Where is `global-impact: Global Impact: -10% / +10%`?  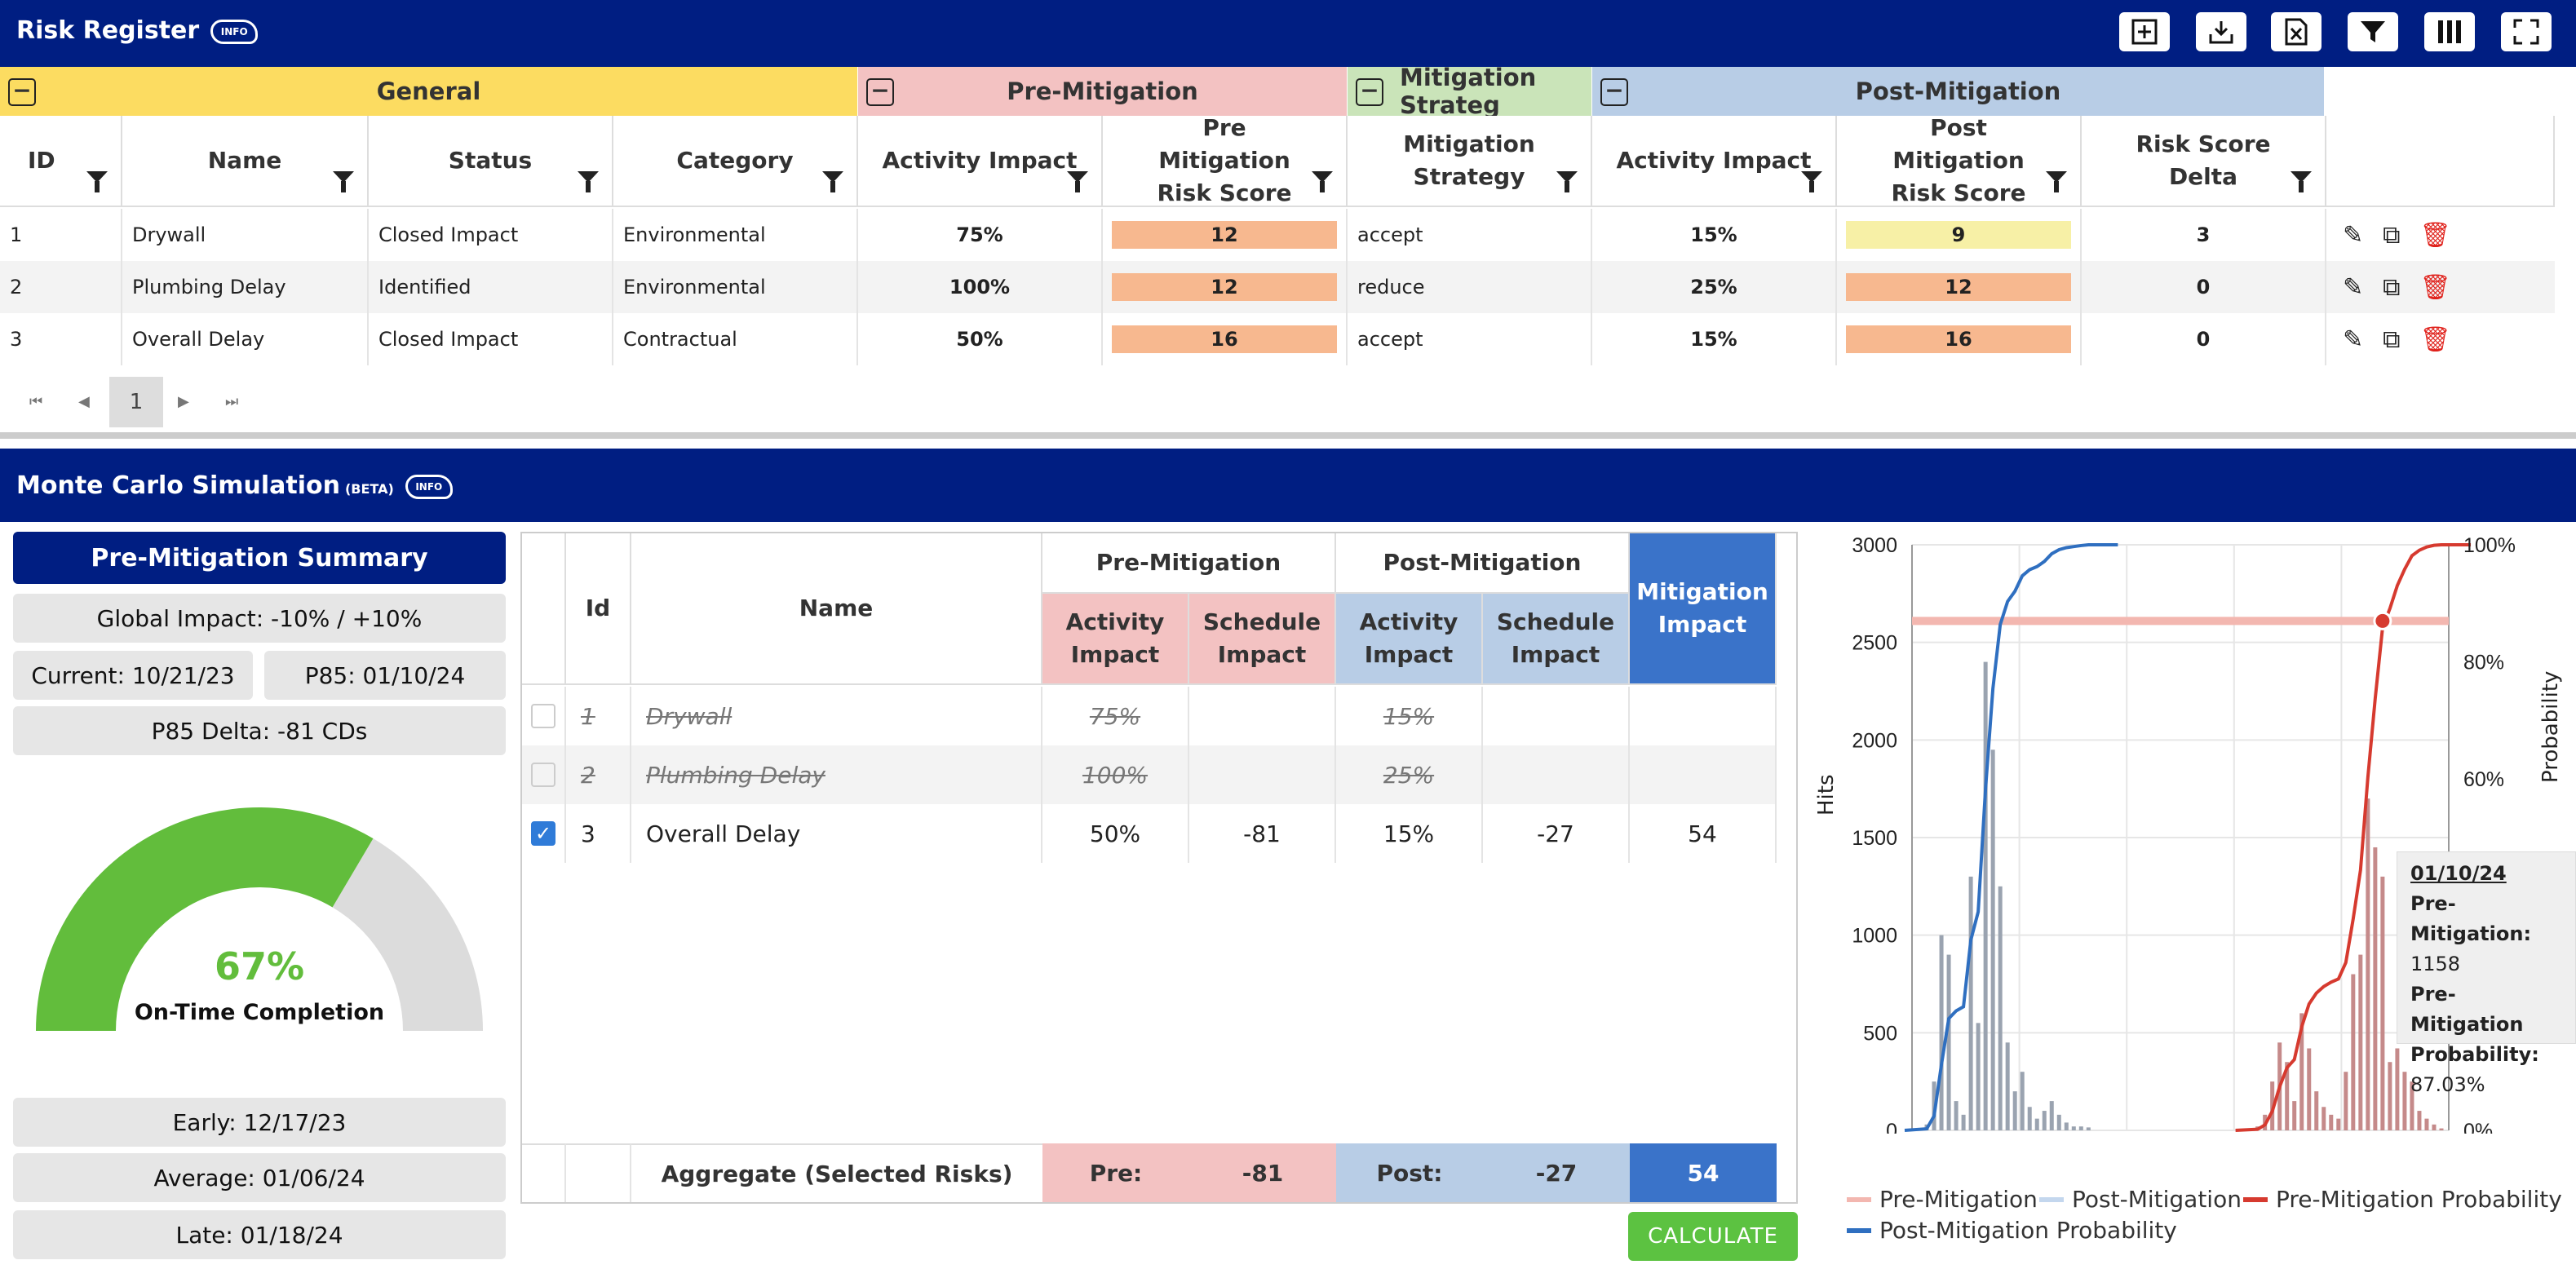 global-impact: Global Impact: -10% / +10% is located at coordinates (259, 618).